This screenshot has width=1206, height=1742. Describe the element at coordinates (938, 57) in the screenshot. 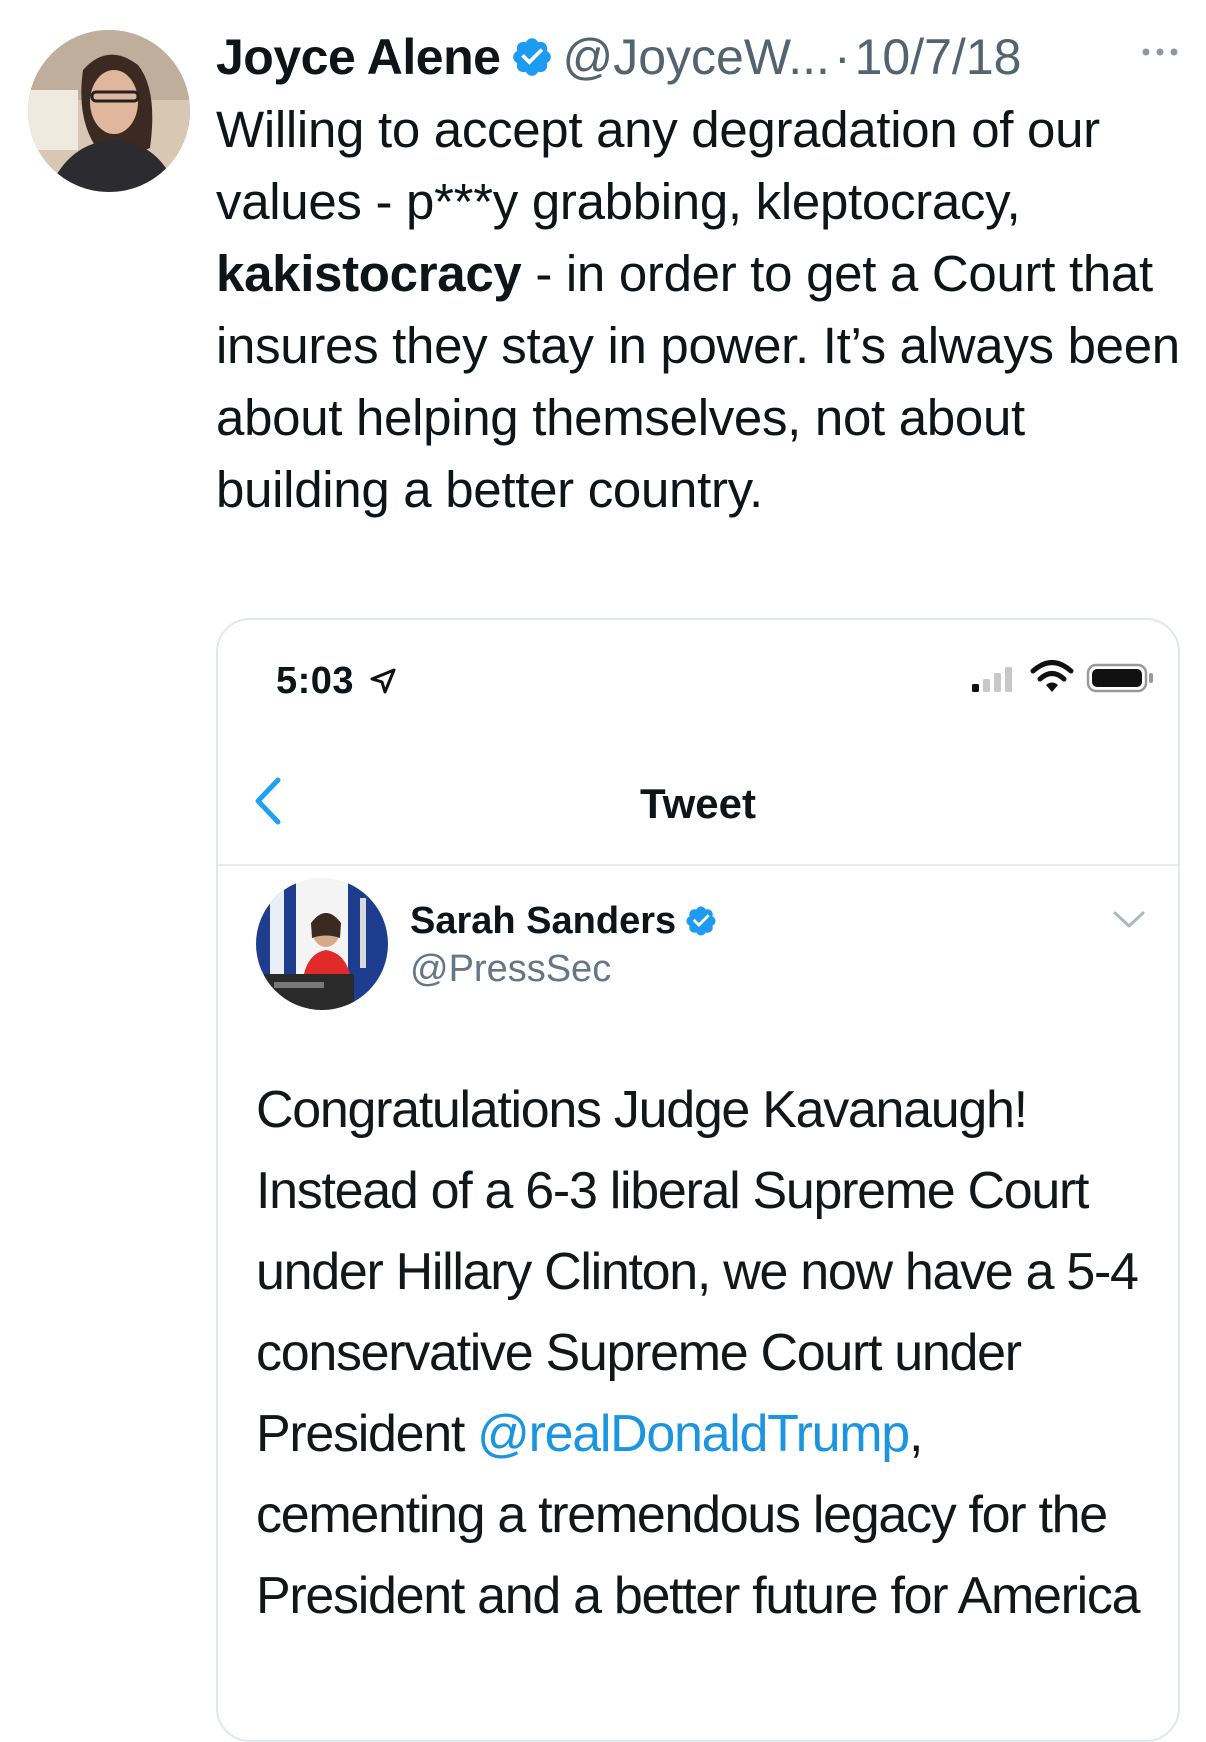

I see `tweet-date: 10/7/18` at that location.